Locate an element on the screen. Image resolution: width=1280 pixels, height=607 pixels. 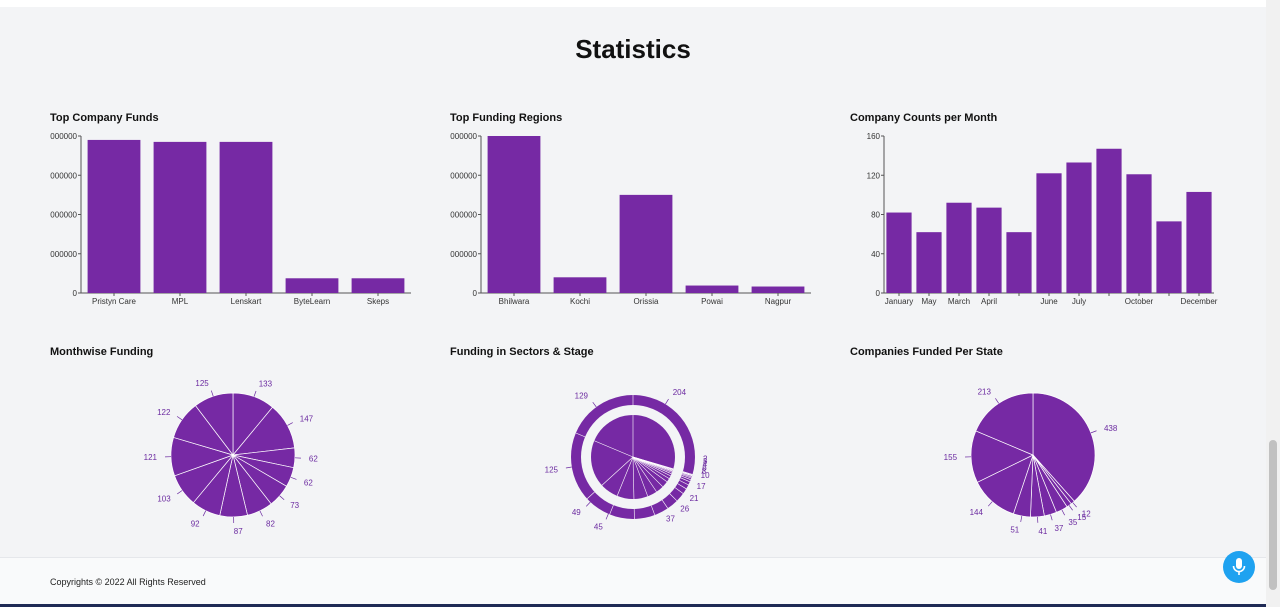
slice-label: 213 is located at coordinates (985, 392).